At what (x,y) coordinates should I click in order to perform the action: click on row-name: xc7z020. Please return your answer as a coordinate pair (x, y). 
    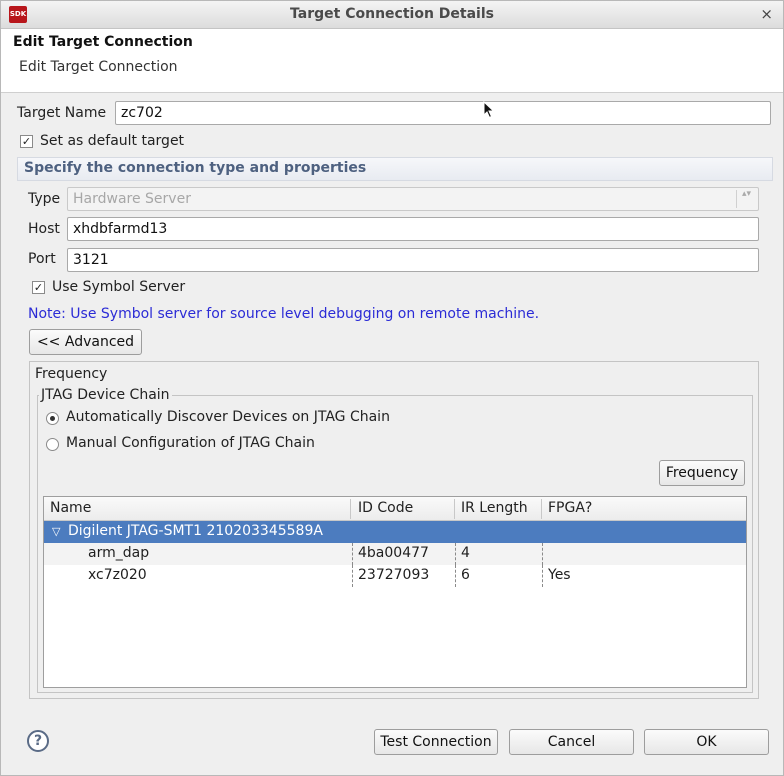
    Looking at the image, I should click on (117, 575).